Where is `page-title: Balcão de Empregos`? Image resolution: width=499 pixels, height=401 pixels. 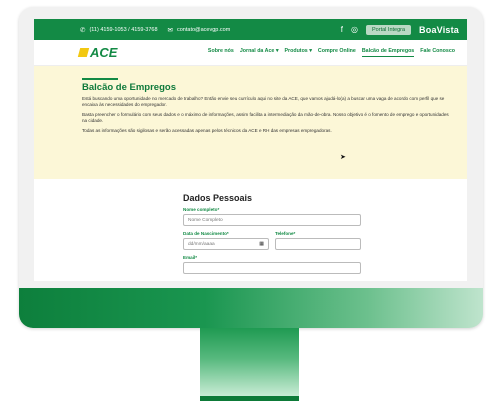 page-title: Balcão de Empregos is located at coordinates (129, 87).